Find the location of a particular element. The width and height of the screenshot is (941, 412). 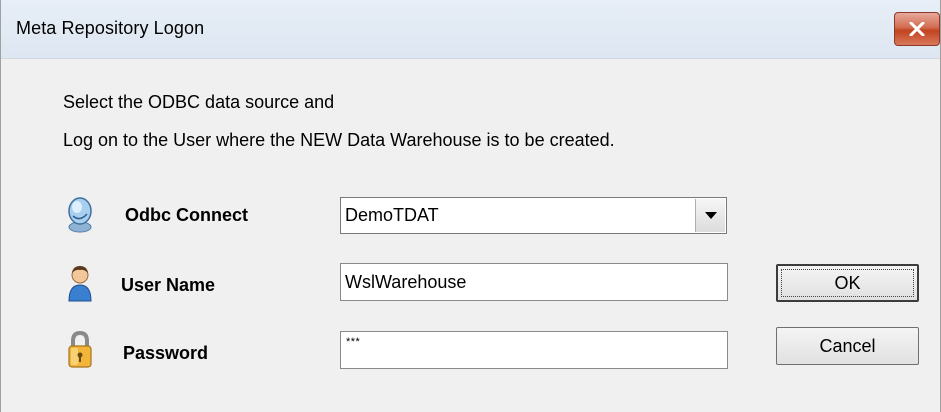

title-bar: Meta Repository Logon is located at coordinates (470, 29).